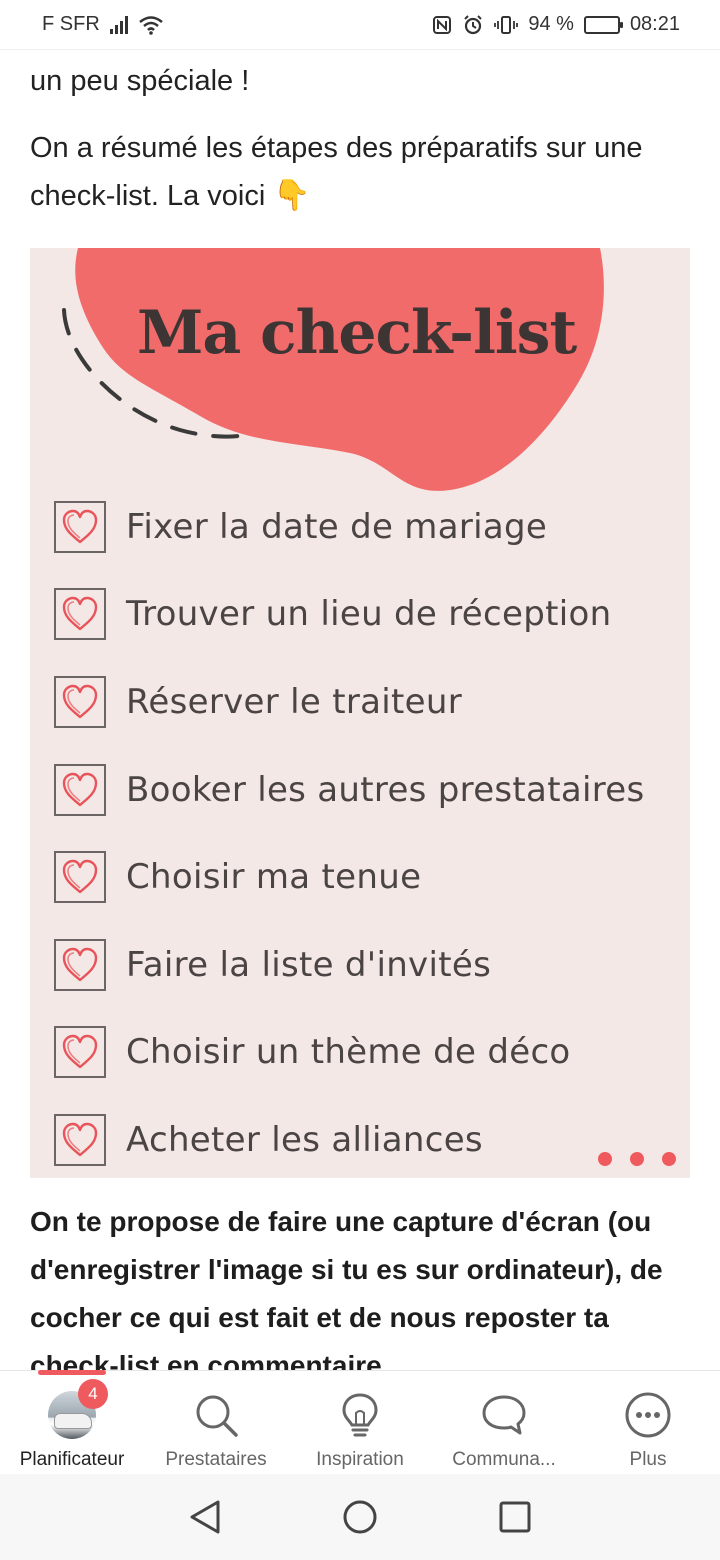  Describe the element at coordinates (118, 24) in the screenshot. I see `signal-icon` at that location.